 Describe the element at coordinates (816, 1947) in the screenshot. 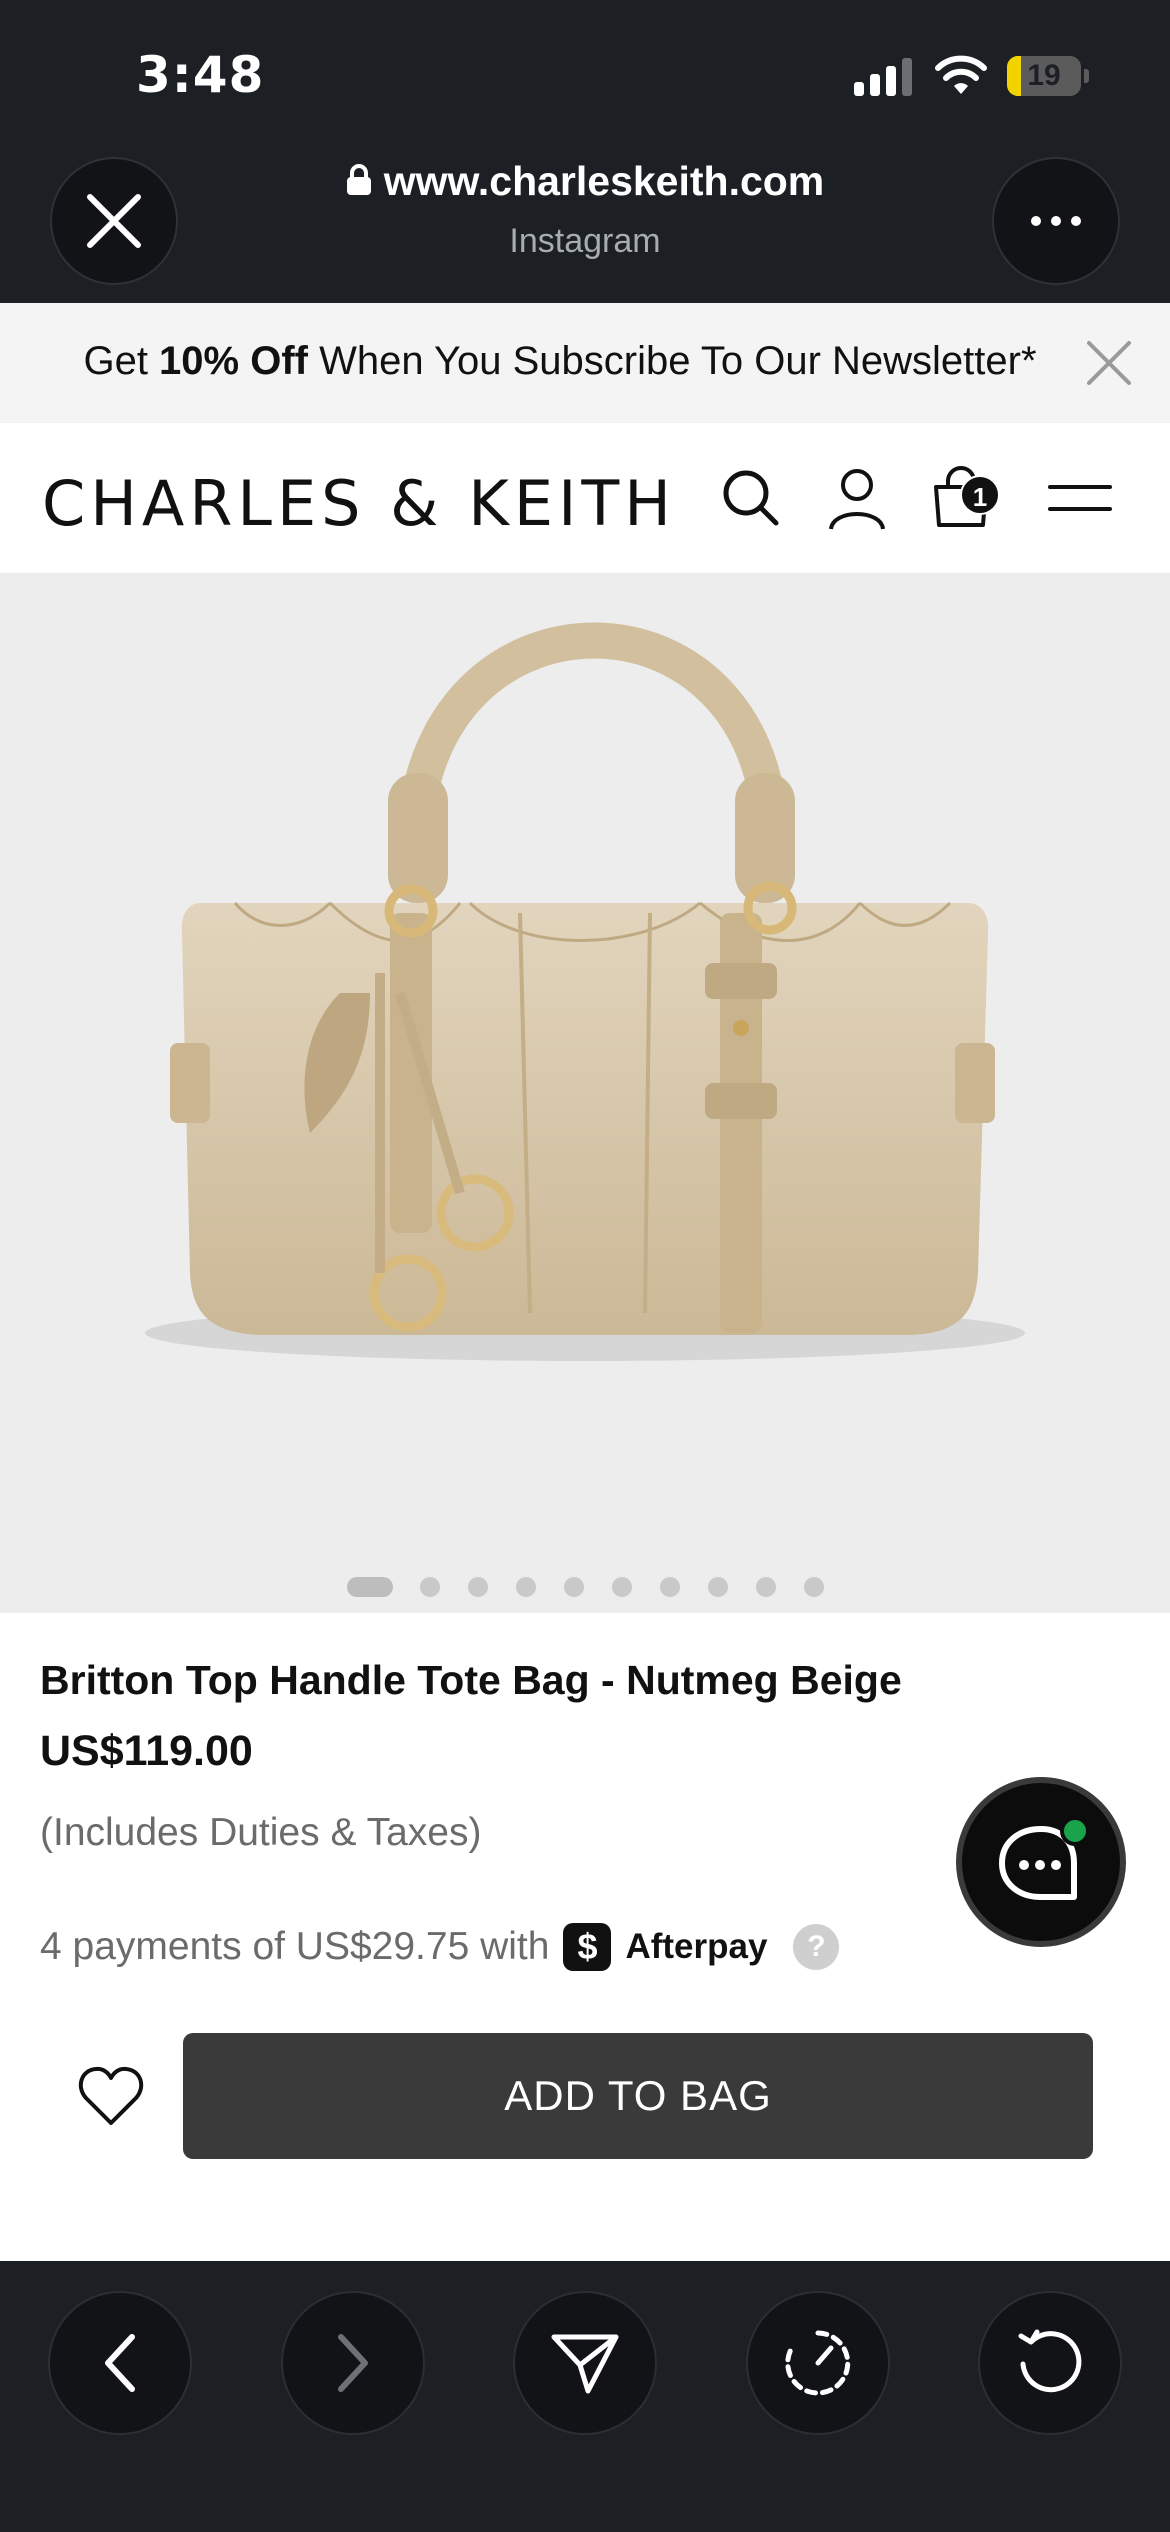

I see `afterpay-help-icon: ?` at that location.